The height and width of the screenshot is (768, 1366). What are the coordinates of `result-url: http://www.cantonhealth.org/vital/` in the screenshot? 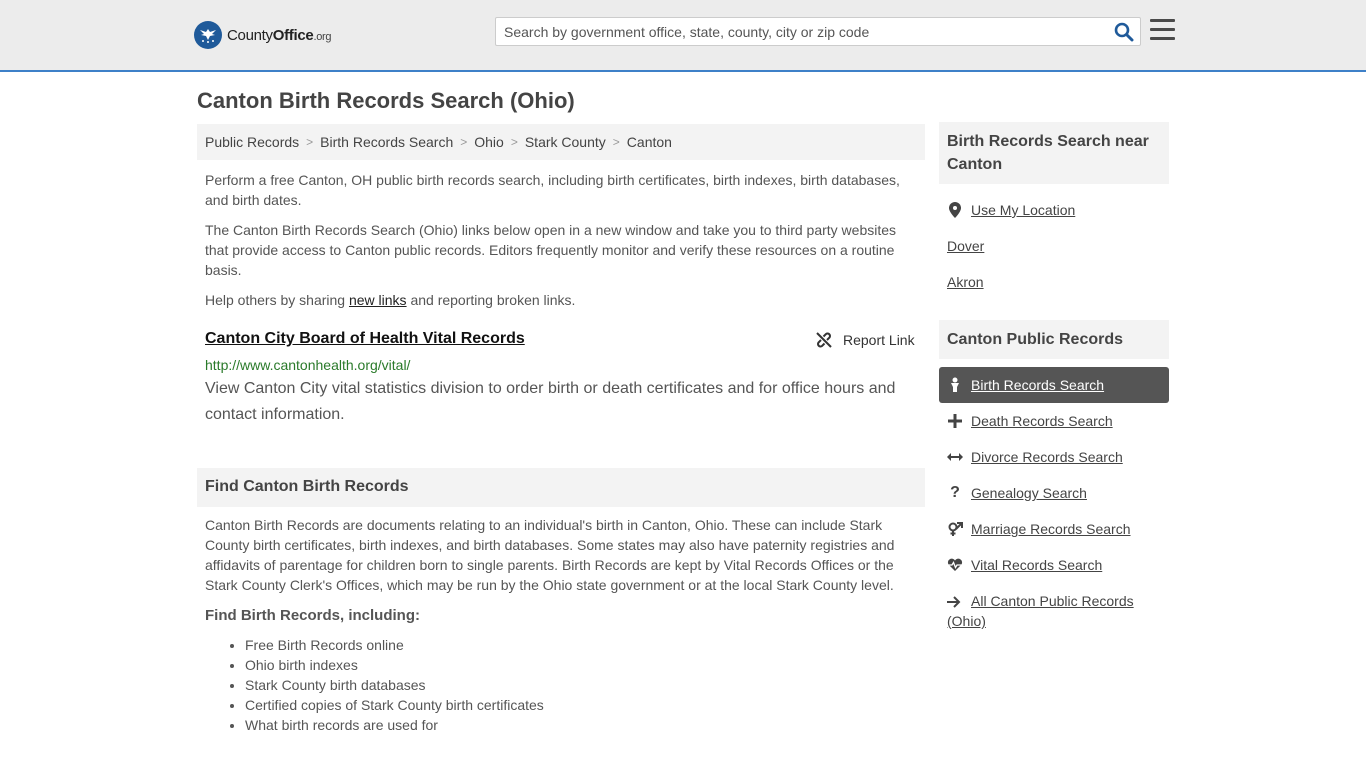 It's located at (308, 365).